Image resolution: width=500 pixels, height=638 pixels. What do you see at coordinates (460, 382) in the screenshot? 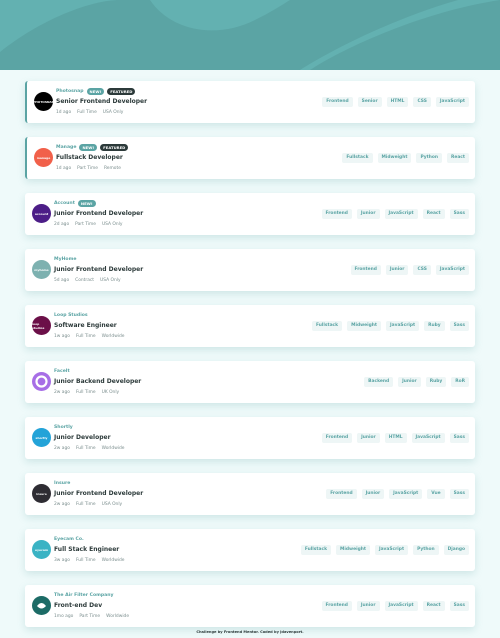
I see `filter-tag: RoR` at bounding box center [460, 382].